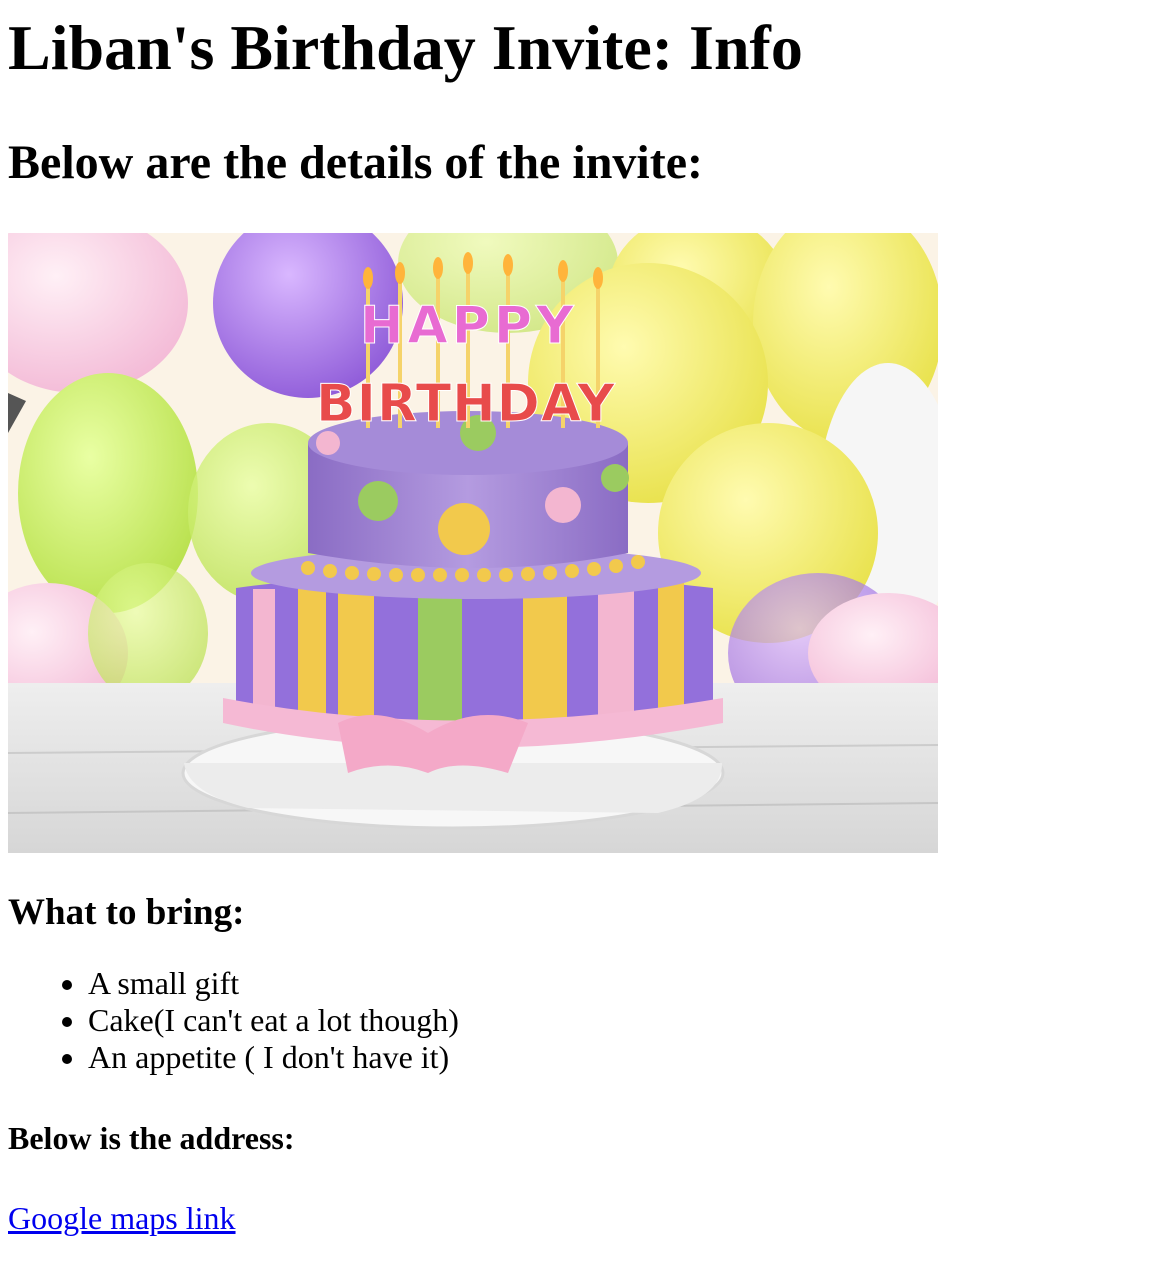 The height and width of the screenshot is (1276, 1156). What do you see at coordinates (405, 47) in the screenshot?
I see `page-title: Liban's Birthday Invite: Info` at bounding box center [405, 47].